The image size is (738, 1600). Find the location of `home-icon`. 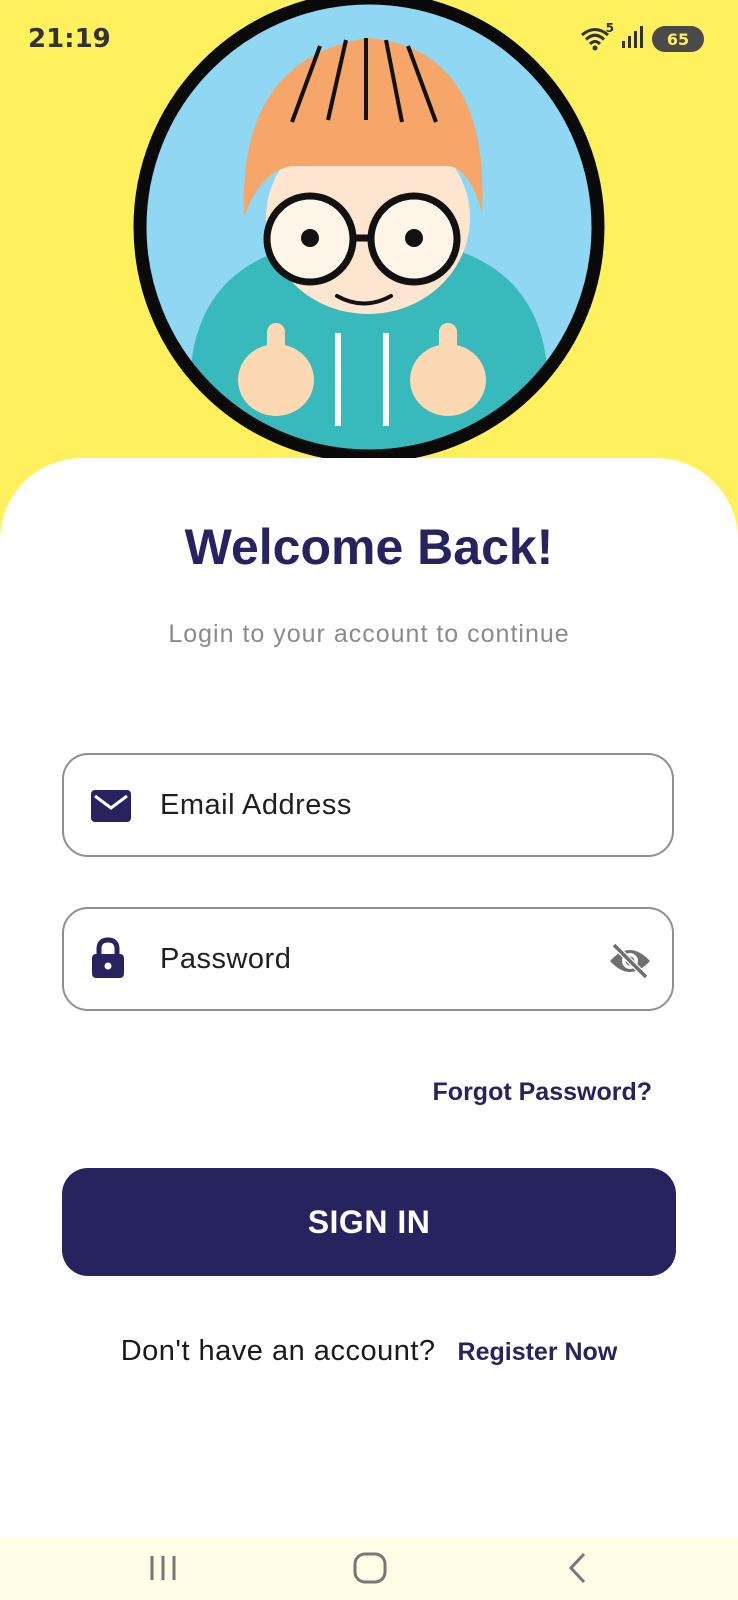

home-icon is located at coordinates (370, 1570).